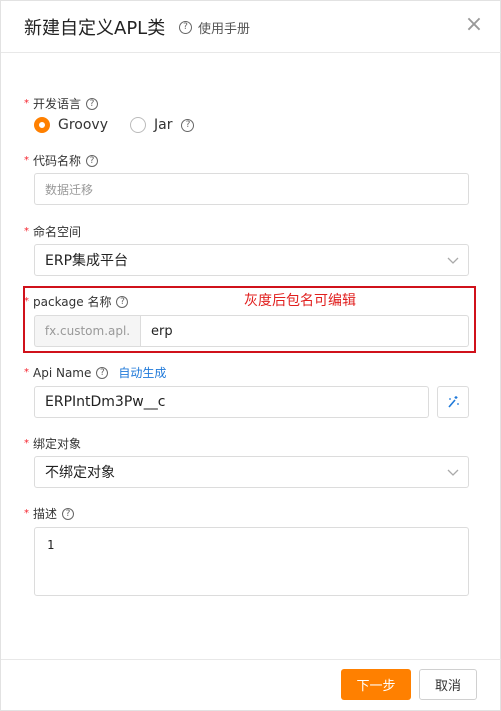 The image size is (501, 711). What do you see at coordinates (138, 125) in the screenshot?
I see `radio-unchecked-icon` at bounding box center [138, 125].